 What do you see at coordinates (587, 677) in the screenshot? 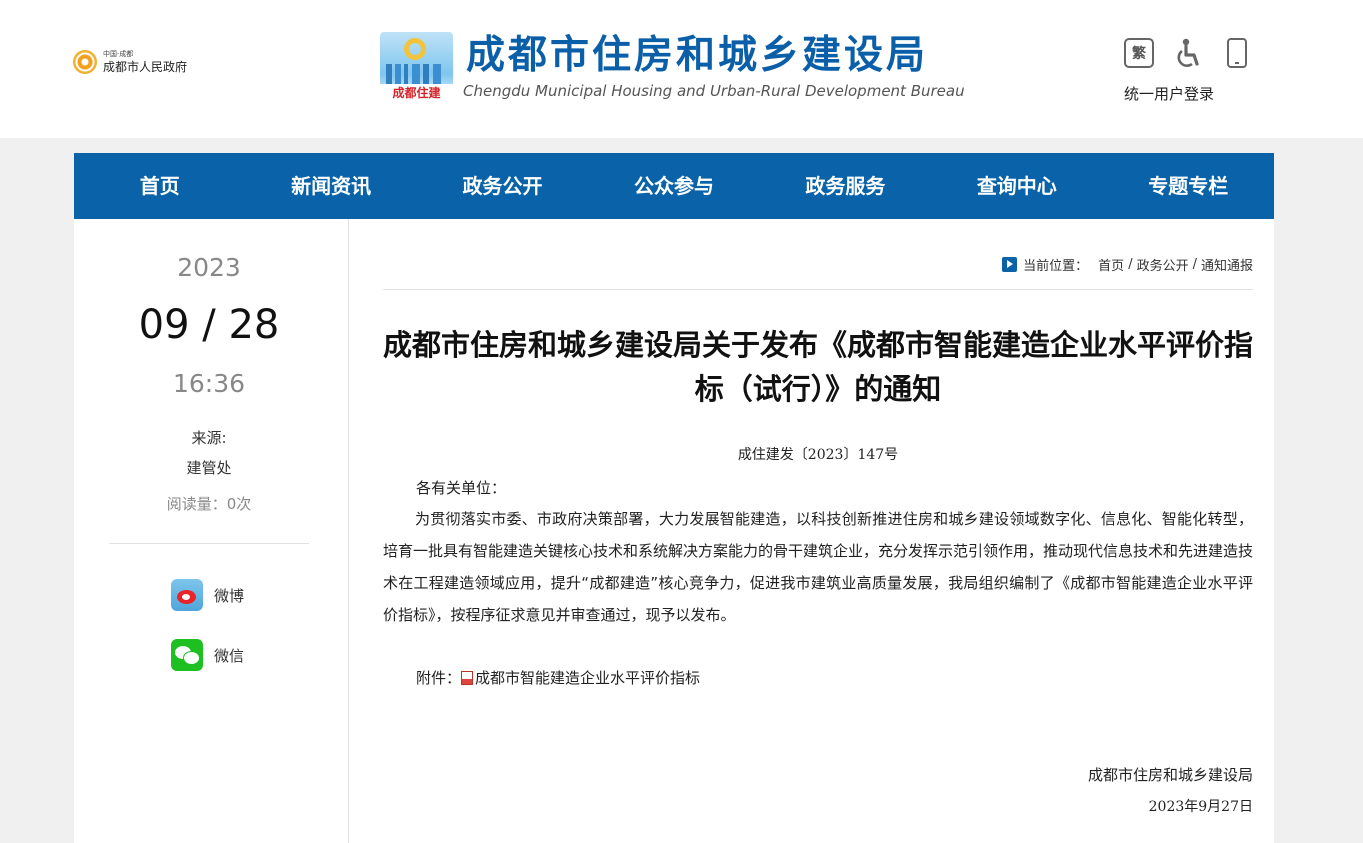
I see `attachment-link: 成都市智能建造企业水平评价指标` at bounding box center [587, 677].